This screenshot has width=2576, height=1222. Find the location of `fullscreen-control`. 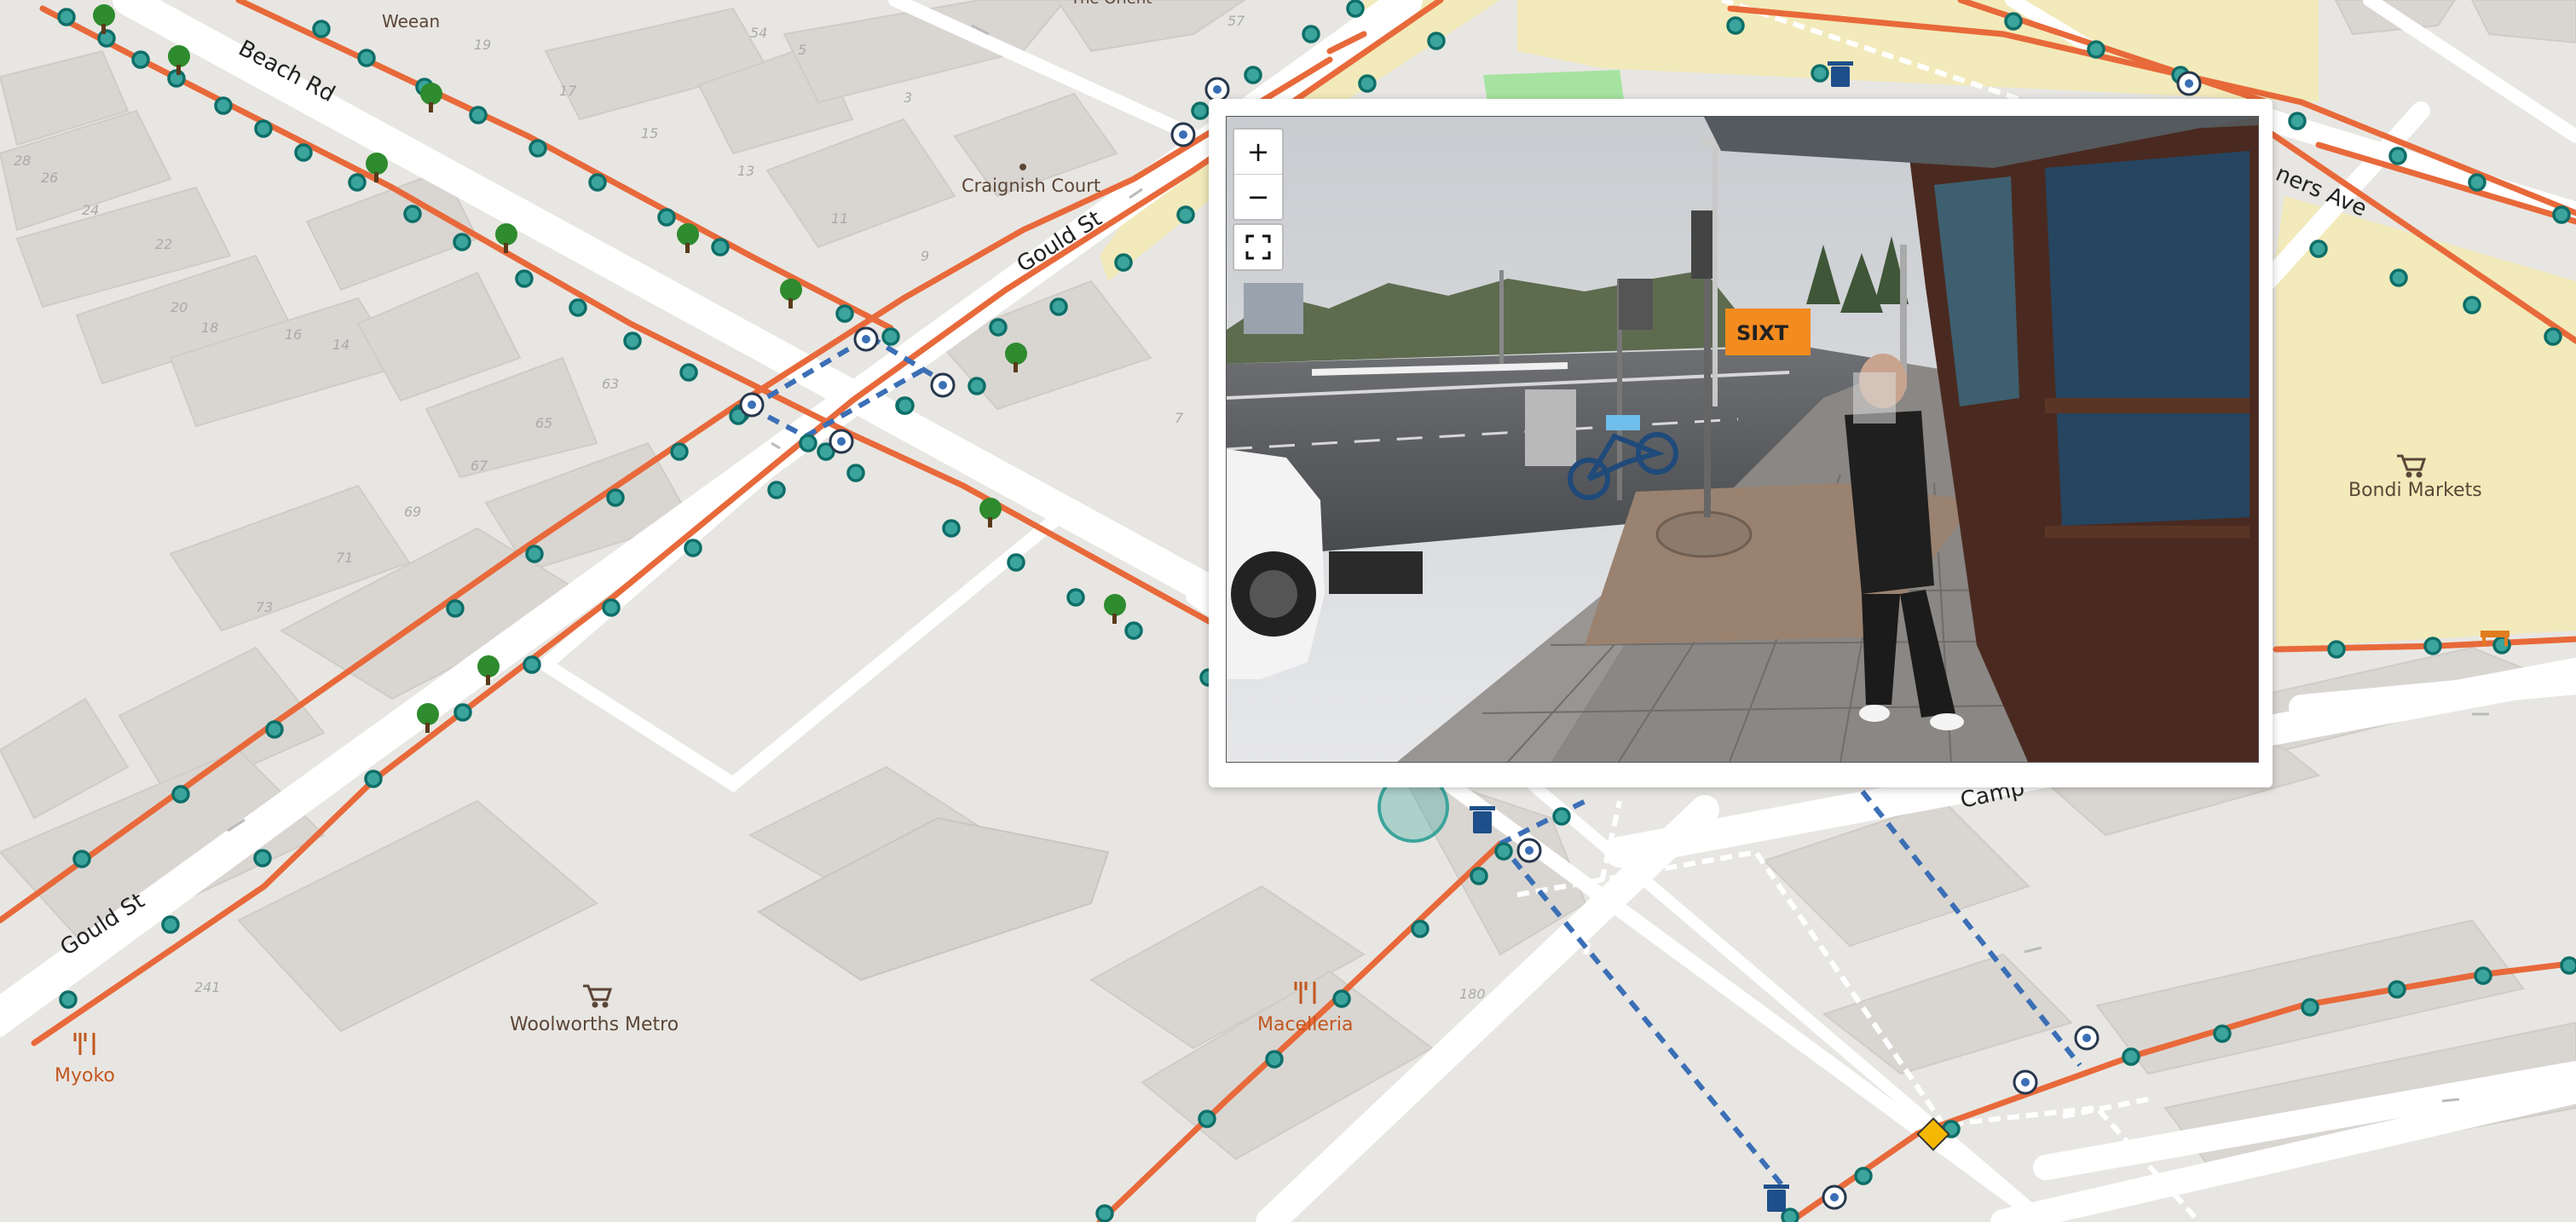

fullscreen-control is located at coordinates (1258, 247).